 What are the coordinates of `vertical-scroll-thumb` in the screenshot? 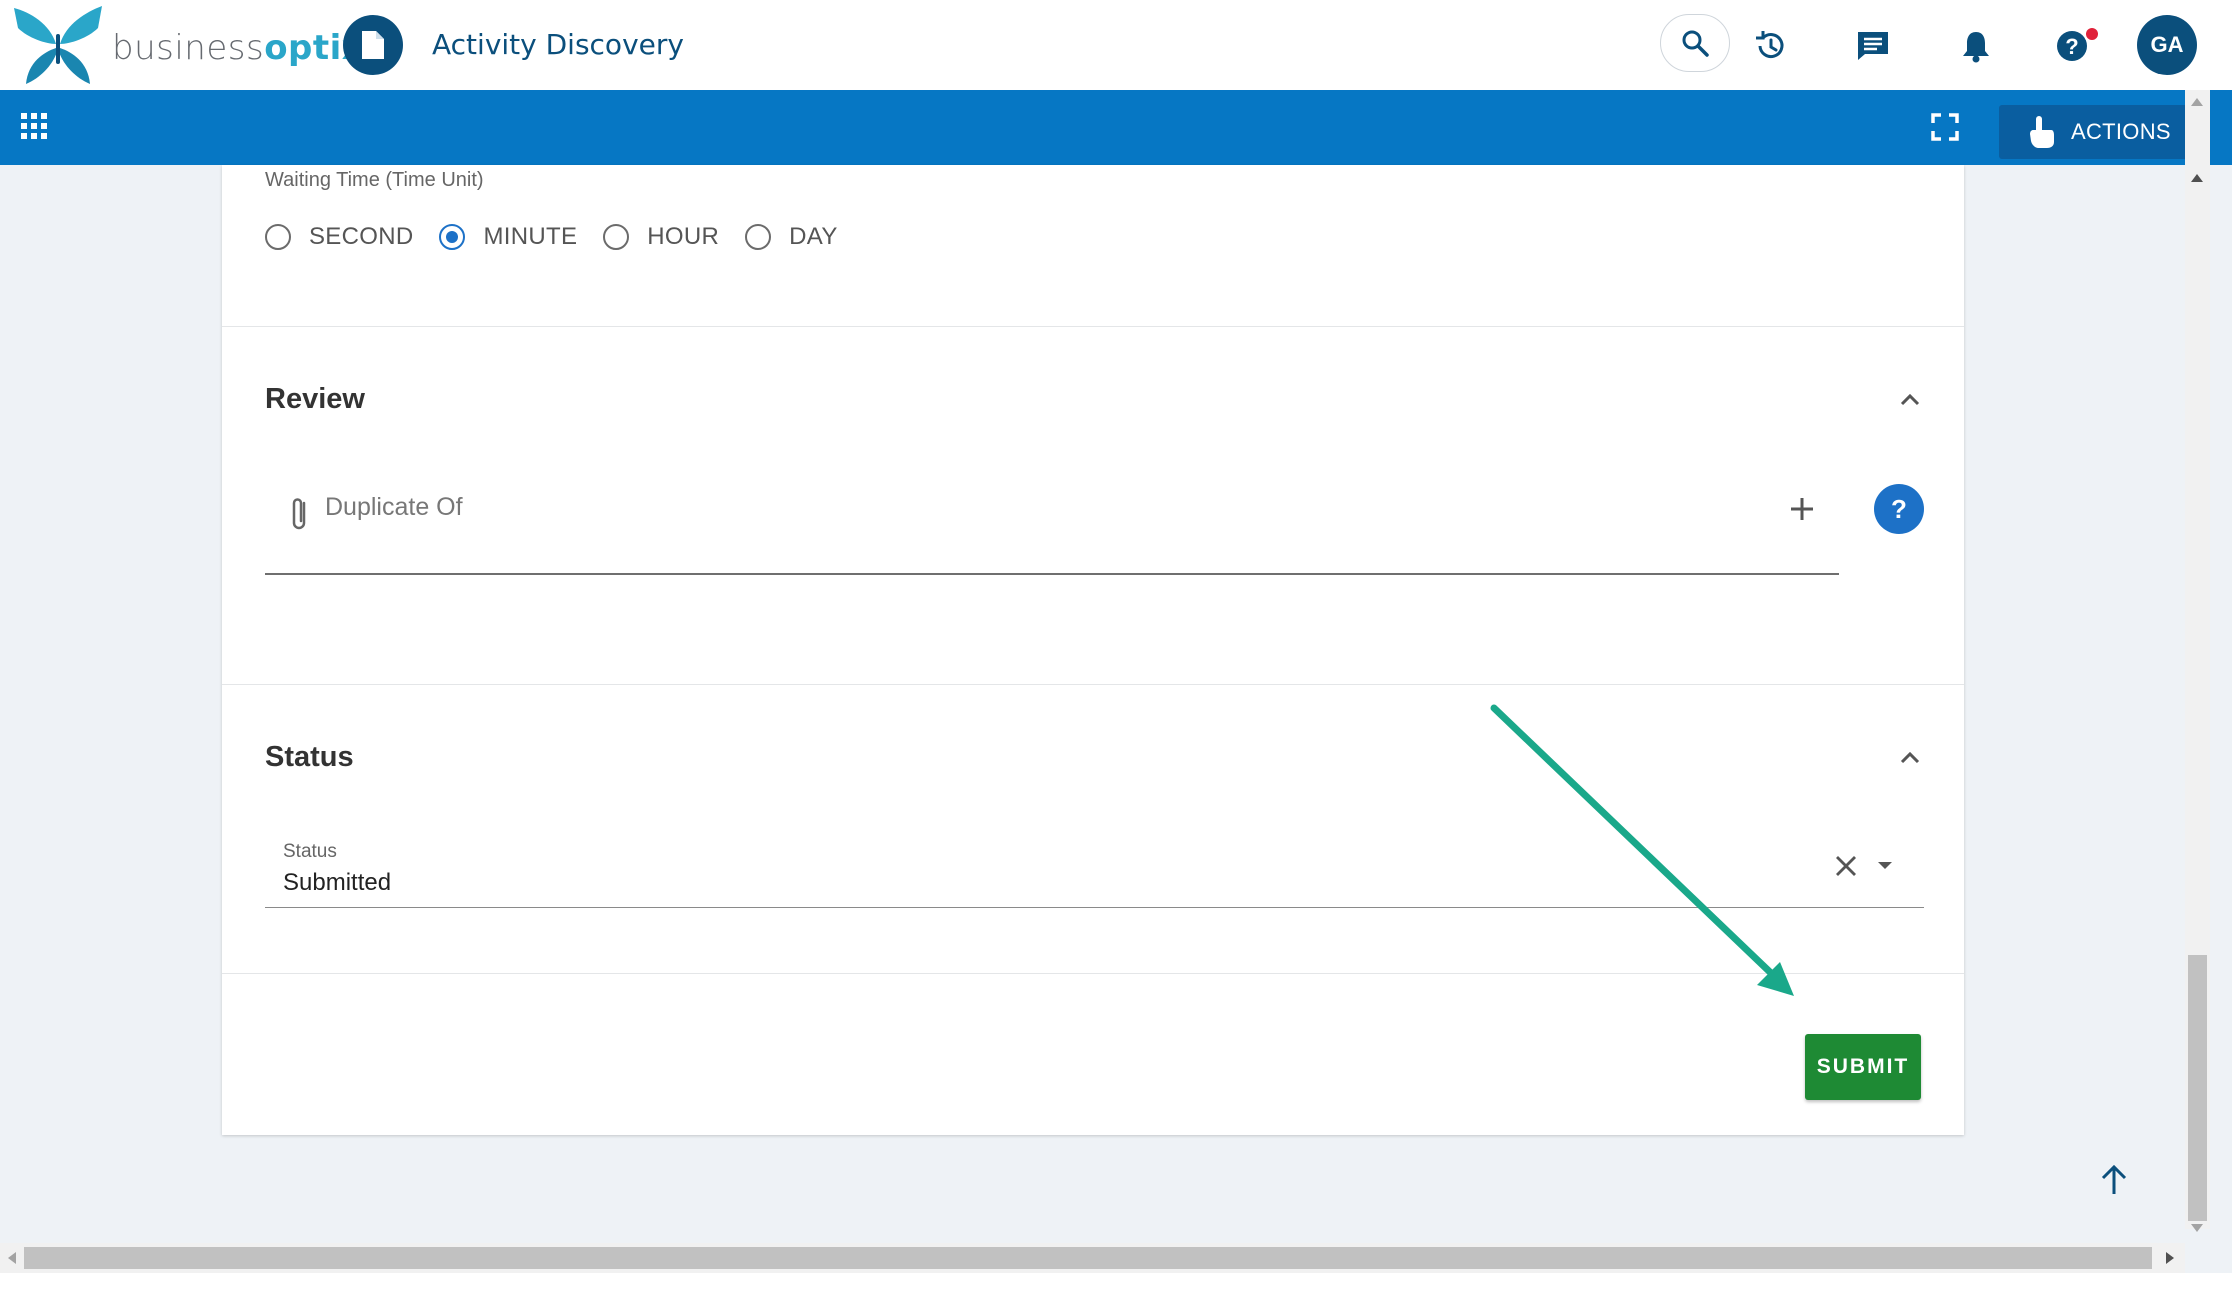 It's located at (2197, 1088).